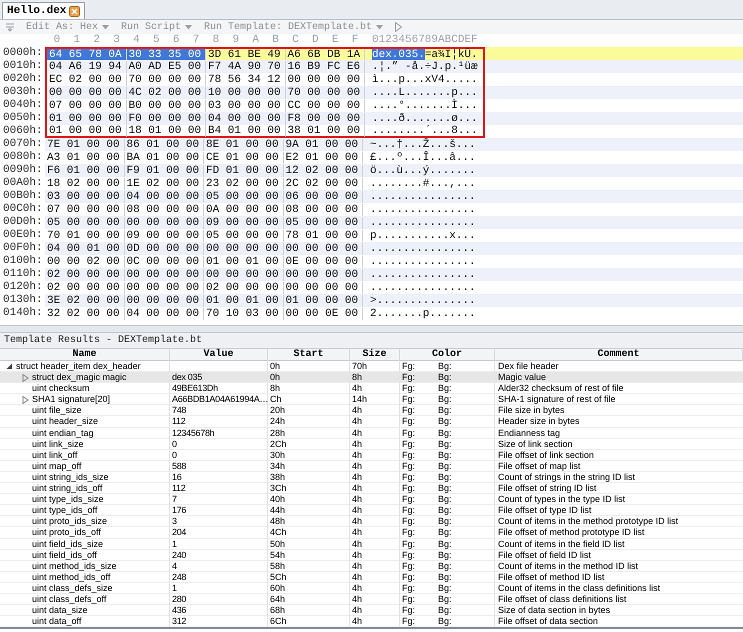 Image resolution: width=743 pixels, height=632 pixels. I want to click on field-name: struct header_item dex_header, so click(78, 366).